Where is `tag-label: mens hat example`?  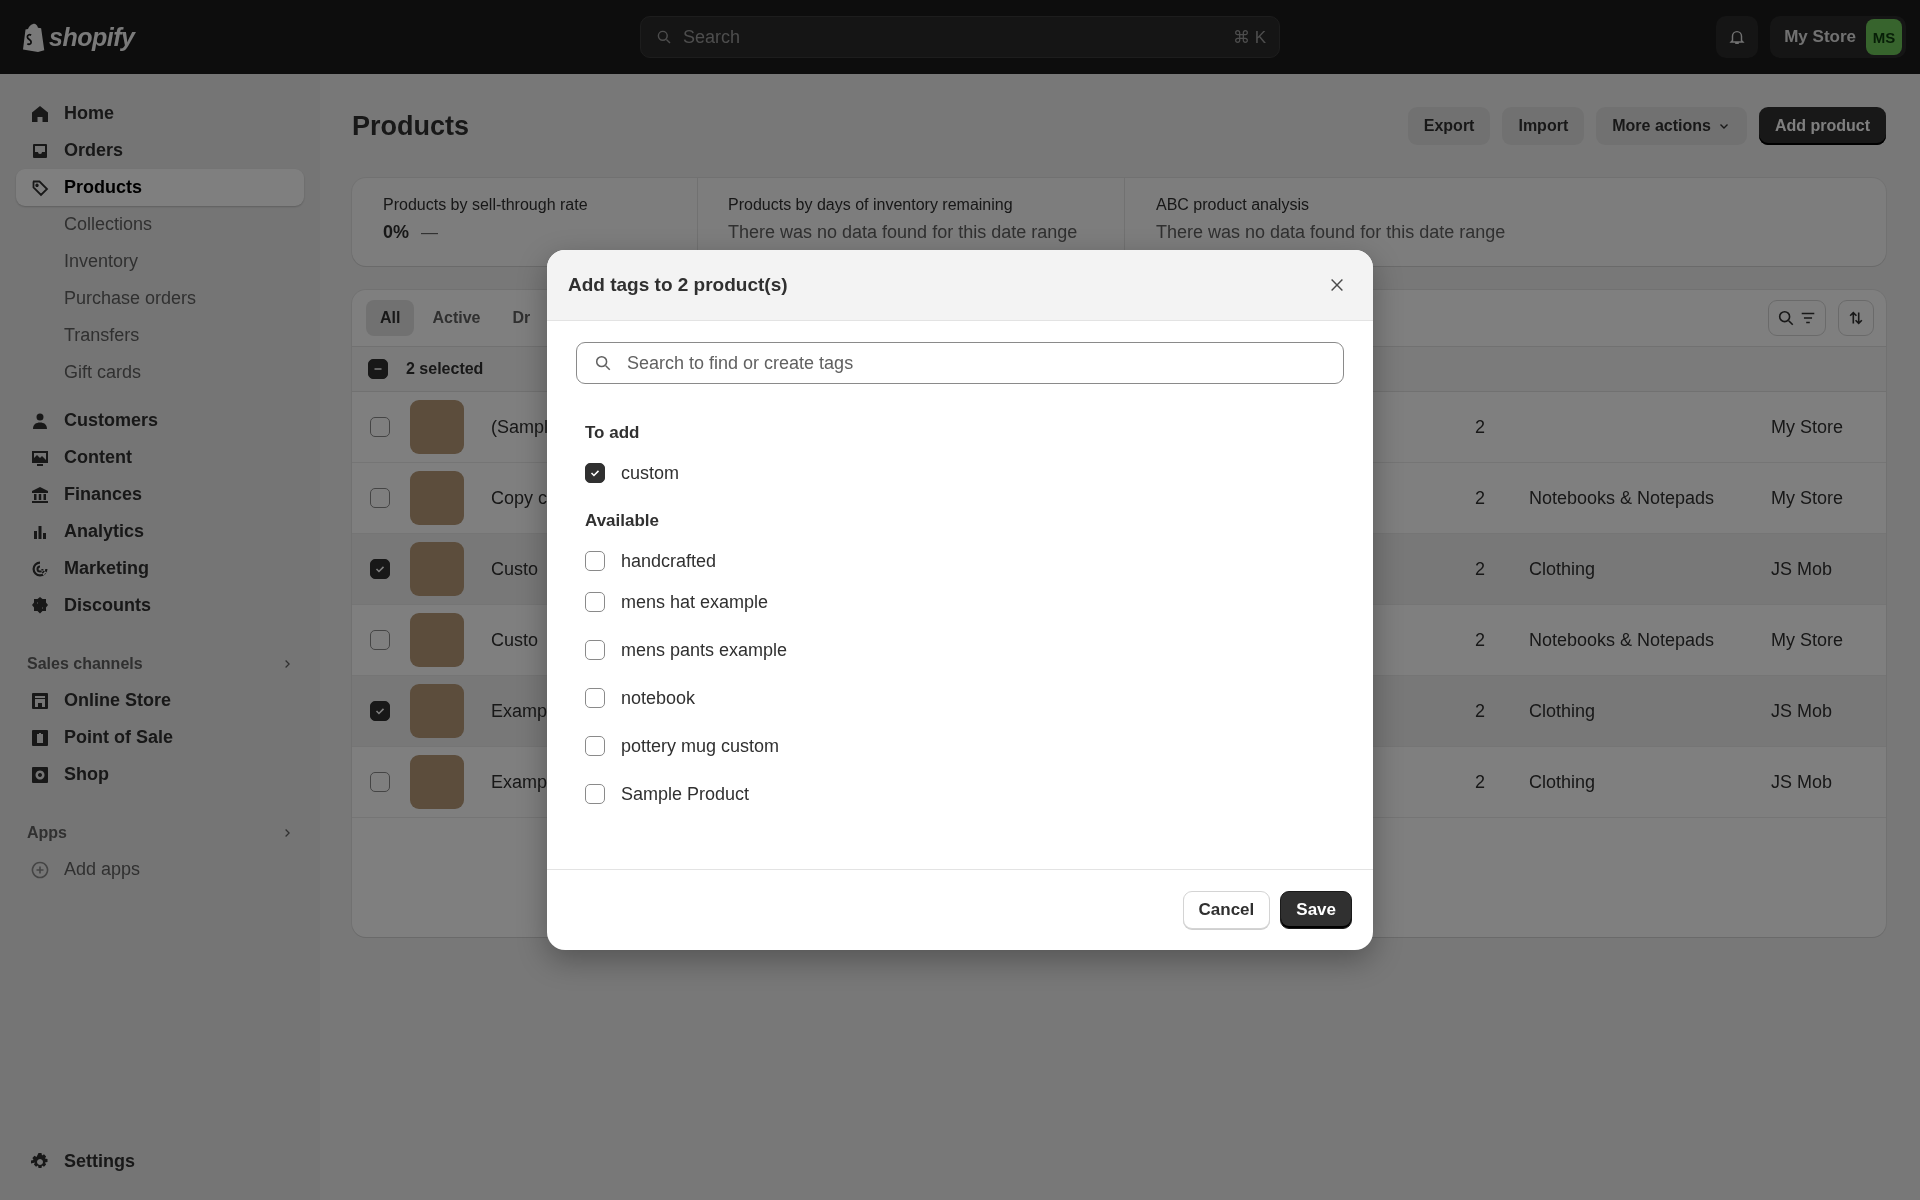 tag-label: mens hat example is located at coordinates (695, 602).